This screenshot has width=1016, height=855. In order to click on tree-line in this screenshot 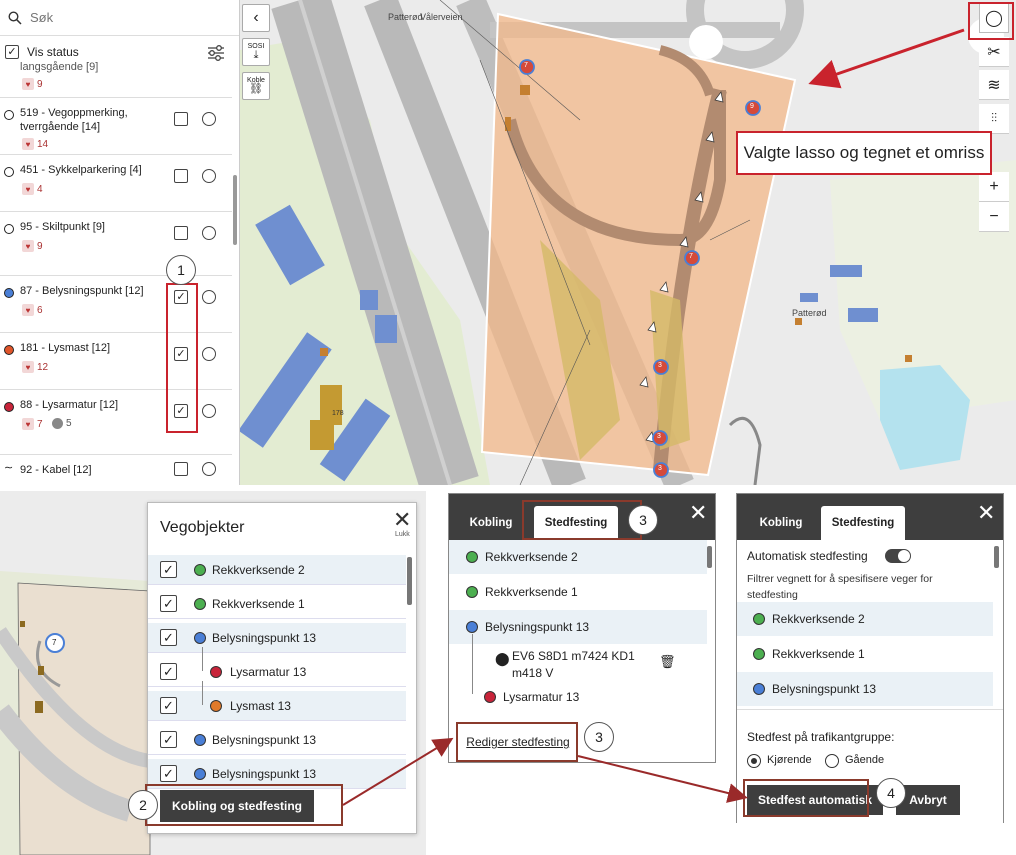, I will do `click(202, 659)`.